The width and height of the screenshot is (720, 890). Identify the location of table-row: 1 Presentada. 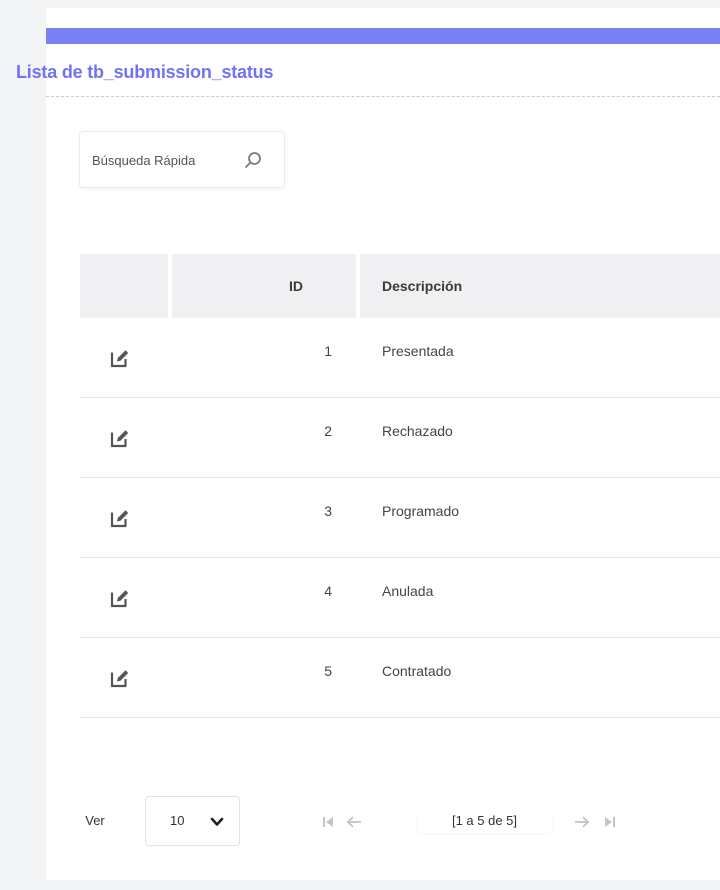
(400, 358).